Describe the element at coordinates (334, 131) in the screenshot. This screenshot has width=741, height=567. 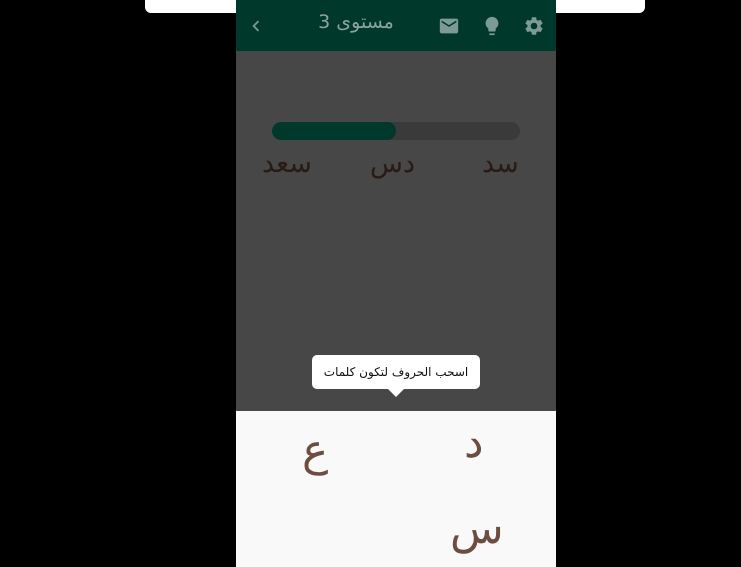
I see `progress-bar-fill` at that location.